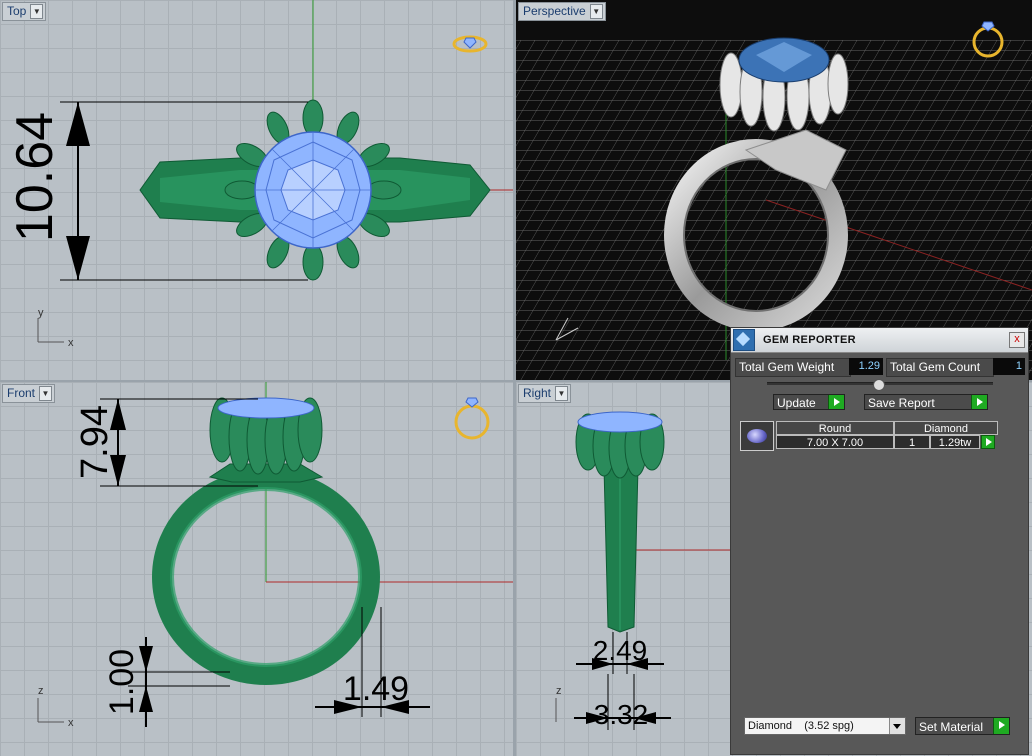 The width and height of the screenshot is (1032, 756). I want to click on set-material-button: Set Material, so click(962, 726).